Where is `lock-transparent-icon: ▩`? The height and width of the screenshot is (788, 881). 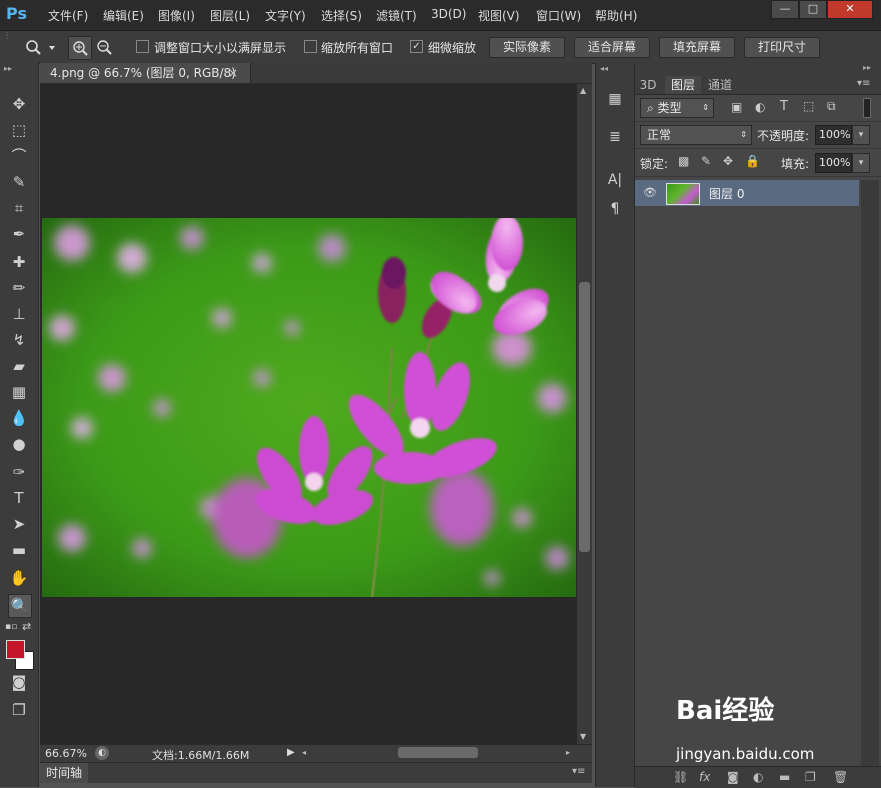 lock-transparent-icon: ▩ is located at coordinates (683, 161).